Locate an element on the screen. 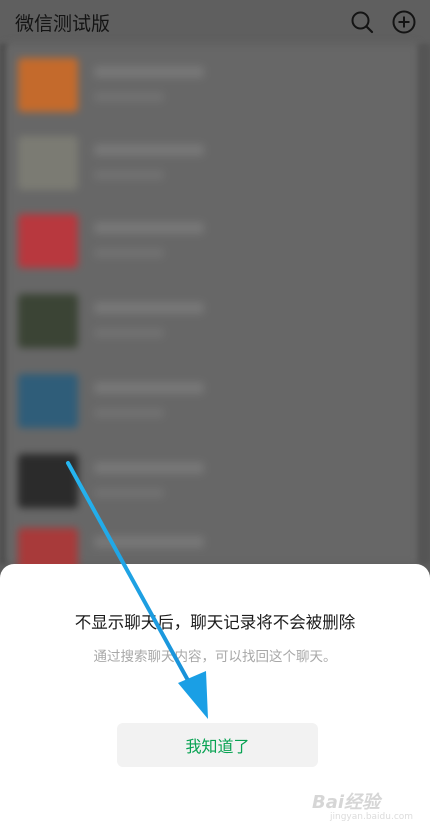 The width and height of the screenshot is (430, 834). dialog-message: 不显示聊天后，聊天记录将不会被删除 is located at coordinates (215, 622).